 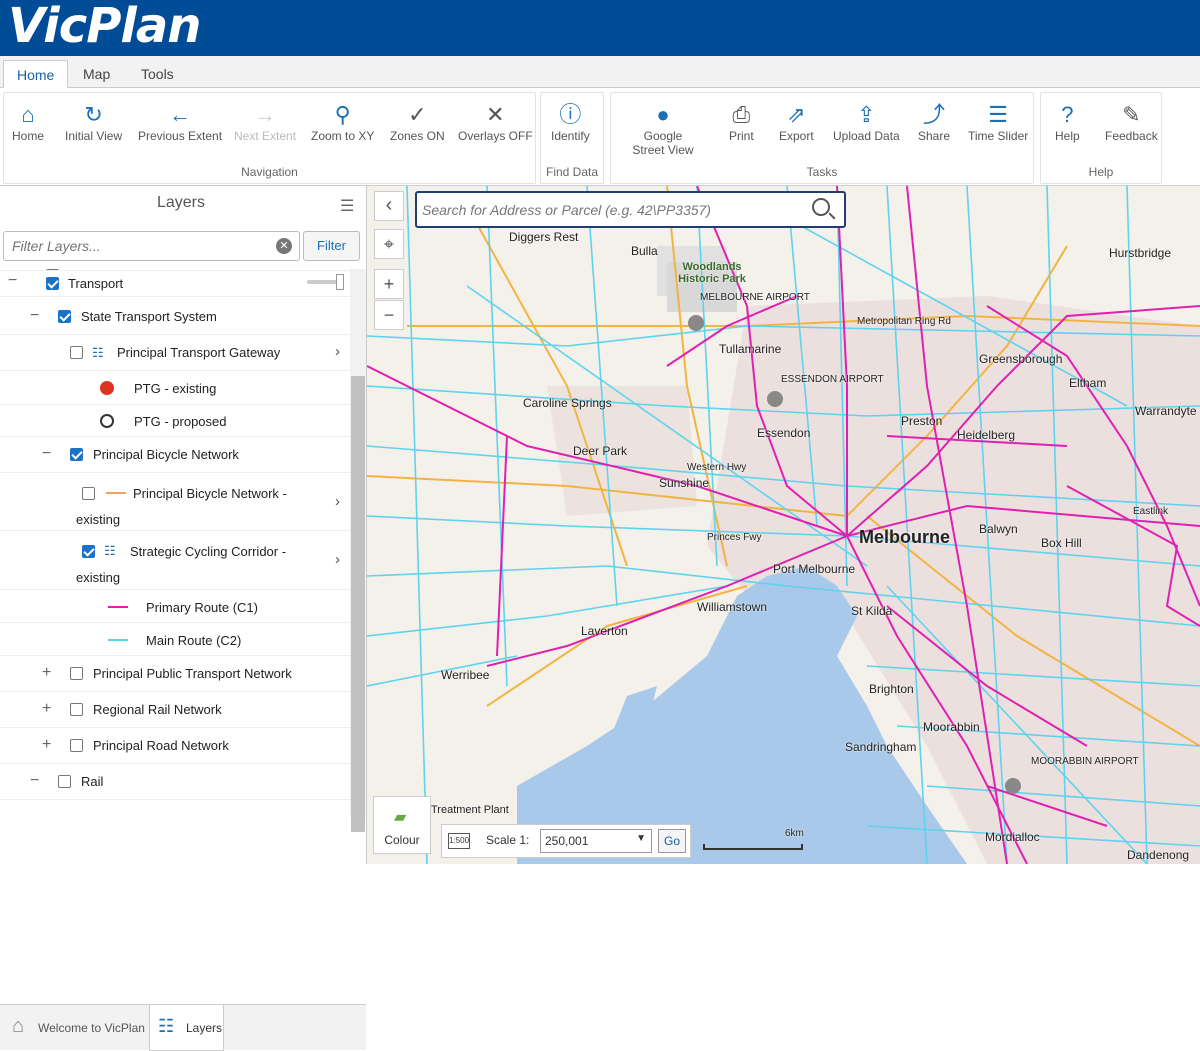 I want to click on upload-data-button: ⇪ Upload Data, so click(x=866, y=122).